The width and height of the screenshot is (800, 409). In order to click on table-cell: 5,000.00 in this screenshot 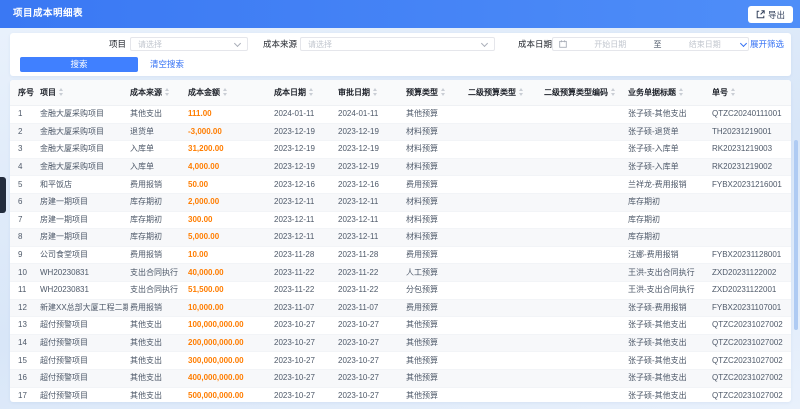, I will do `click(229, 237)`.